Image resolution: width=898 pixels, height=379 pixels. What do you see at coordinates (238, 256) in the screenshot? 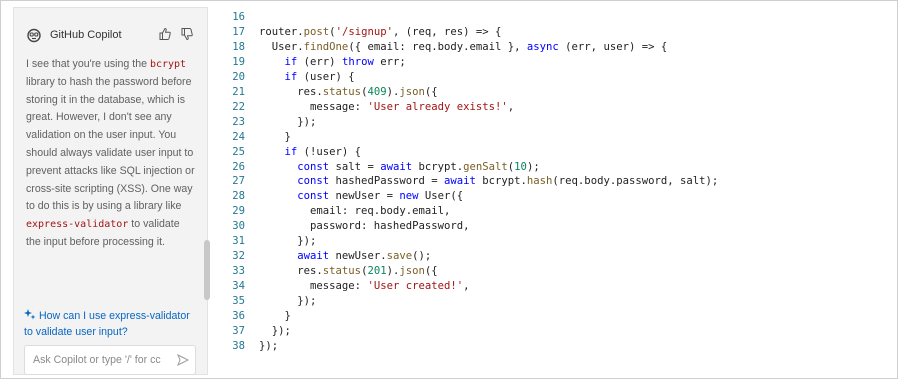
I see `line-number: 32` at bounding box center [238, 256].